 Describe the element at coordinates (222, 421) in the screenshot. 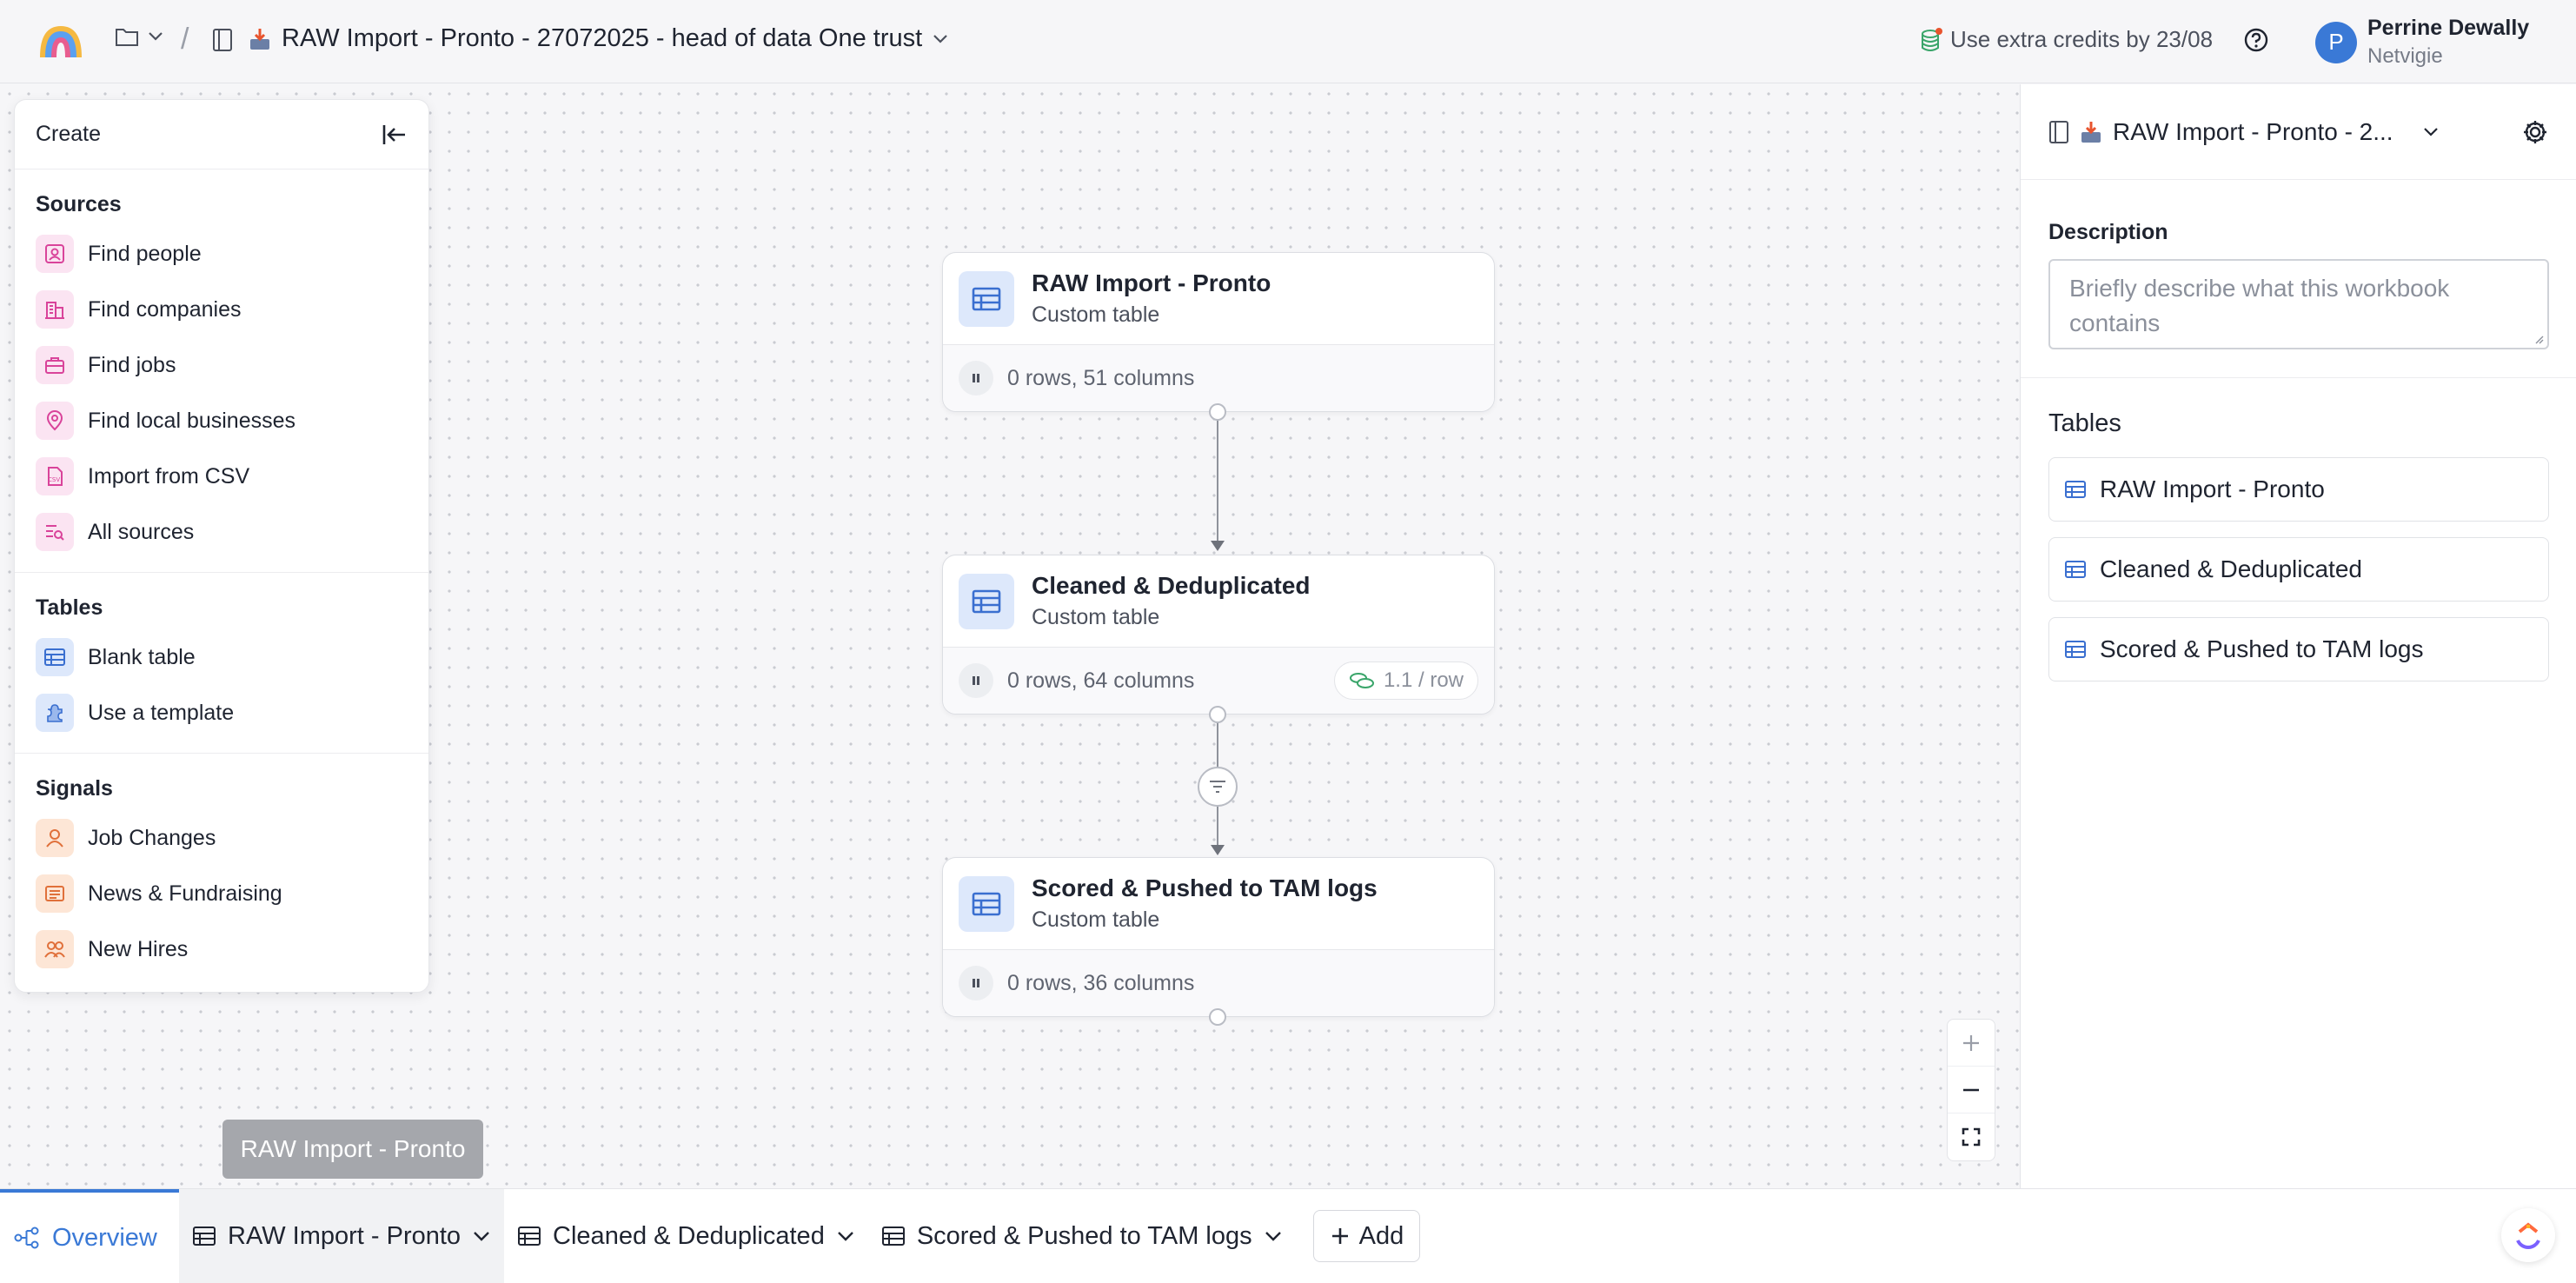

I see `find-local-businesses-item: Find local businesses` at that location.